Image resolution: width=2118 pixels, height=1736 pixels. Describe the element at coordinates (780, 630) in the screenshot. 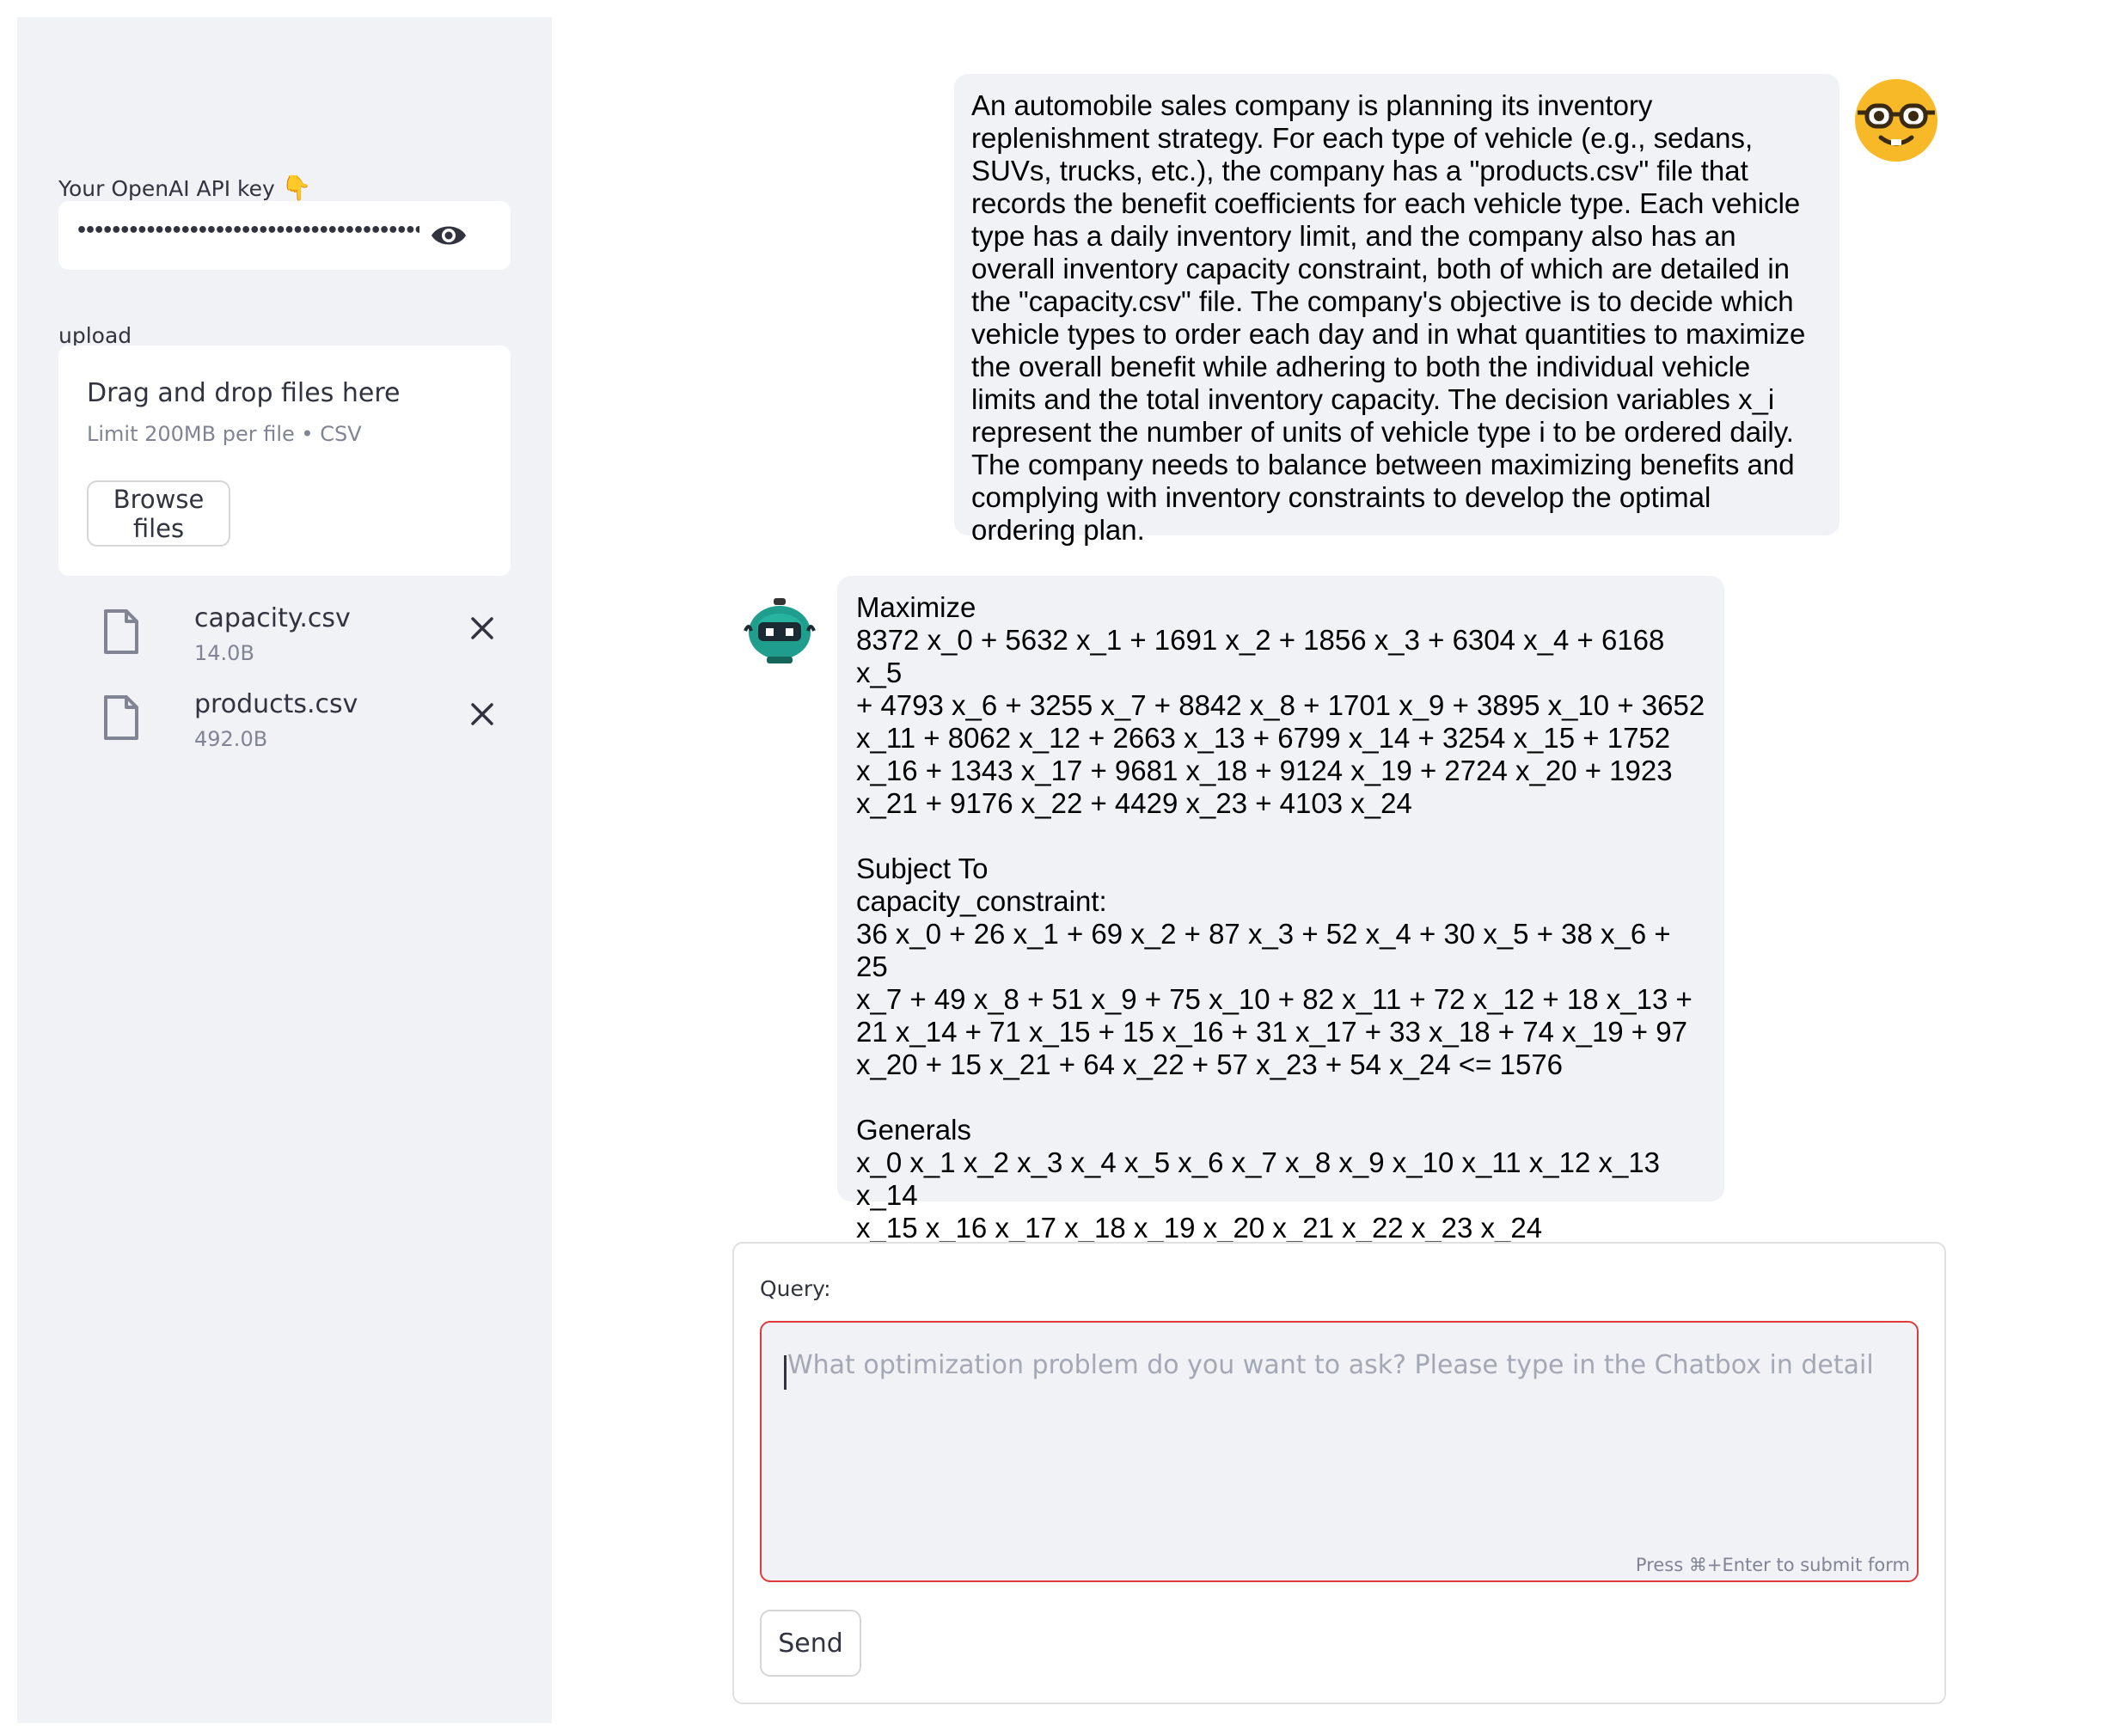

I see `robot-avatar-icon` at that location.